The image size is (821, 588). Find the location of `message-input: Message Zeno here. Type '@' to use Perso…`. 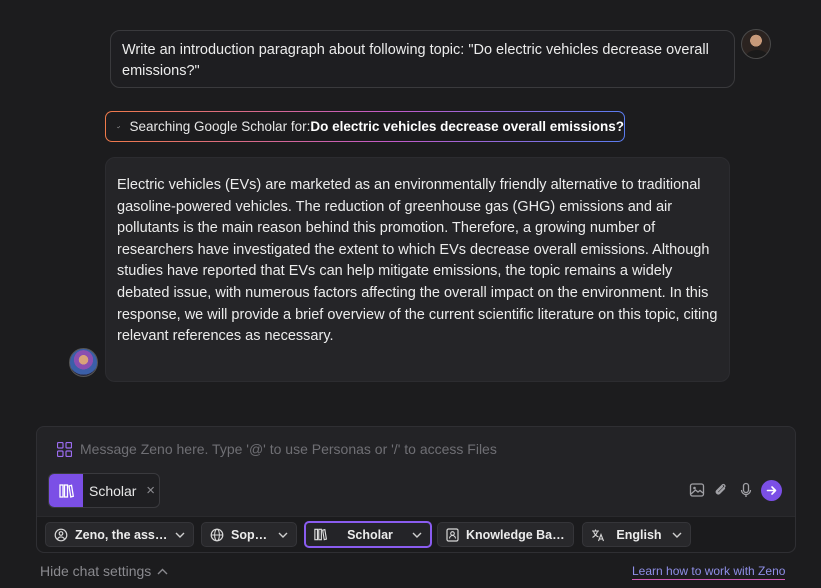

message-input: Message Zeno here. Type '@' to use Perso… is located at coordinates (288, 449).